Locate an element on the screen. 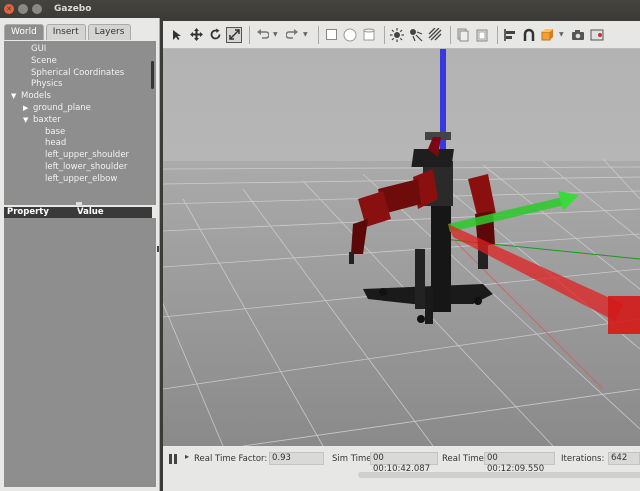 The image size is (640, 491). toolbar: ▼ ▼ ▼ is located at coordinates (401, 35).